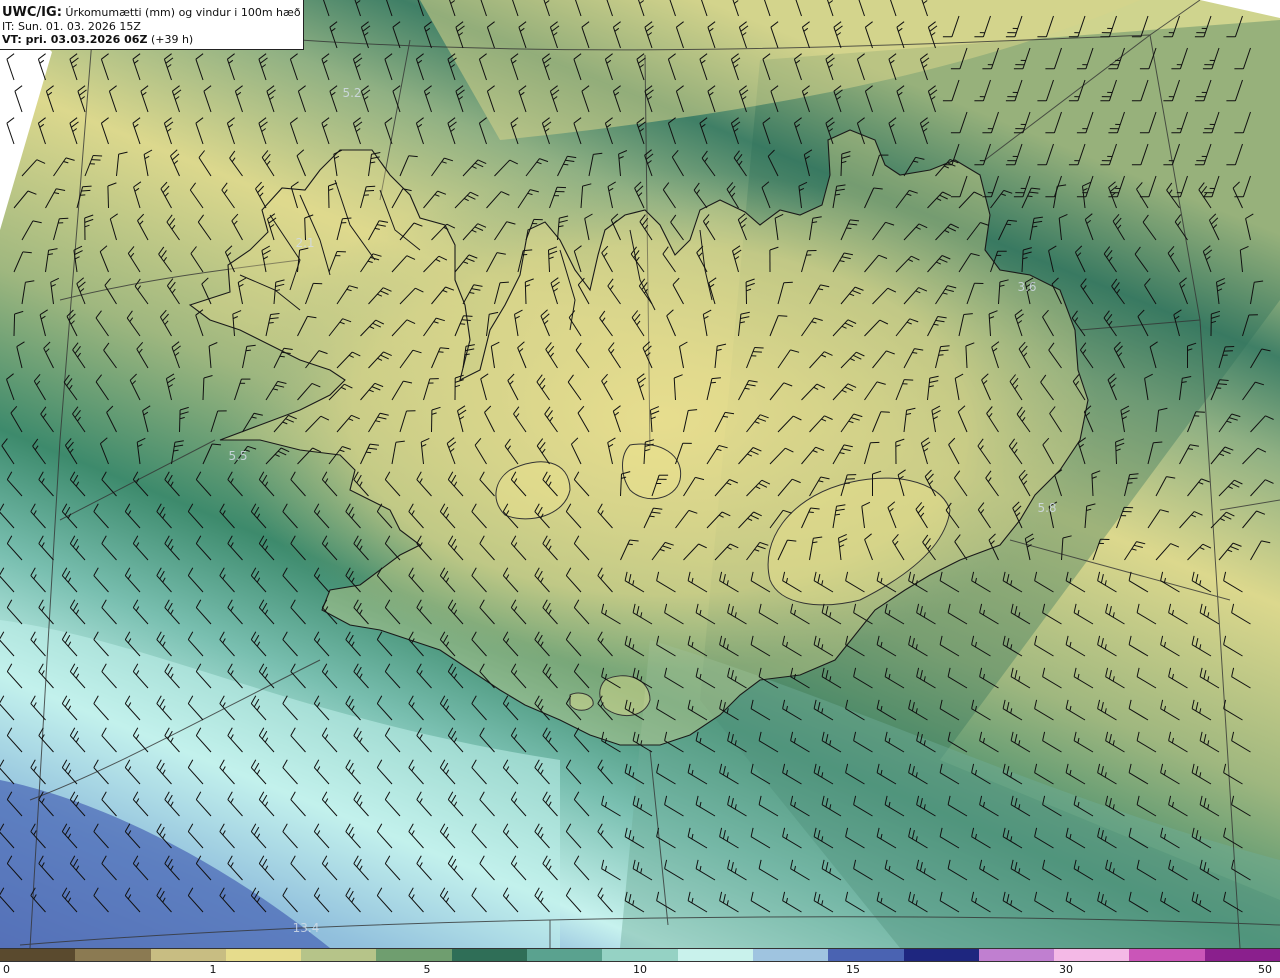 The width and height of the screenshot is (1280, 978). I want to click on valid-time: VT: pri. 03.03.2026 06Z, so click(75, 39).